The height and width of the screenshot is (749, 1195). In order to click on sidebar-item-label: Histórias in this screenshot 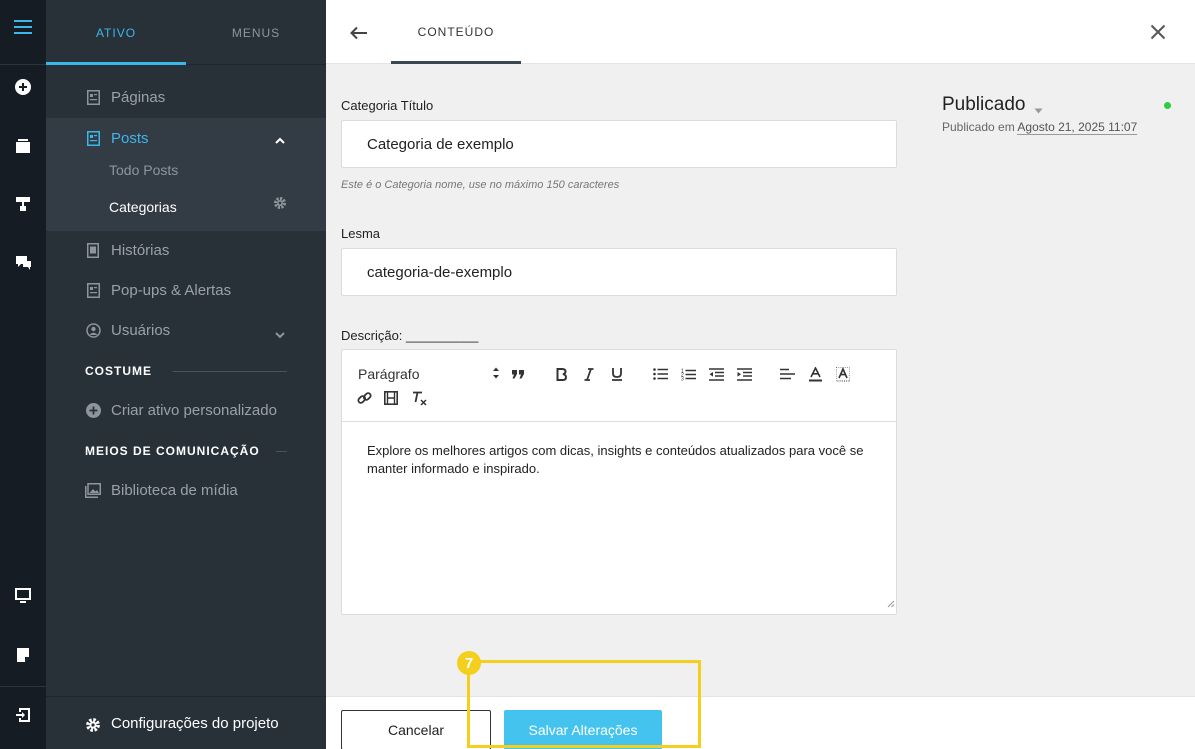, I will do `click(140, 250)`.